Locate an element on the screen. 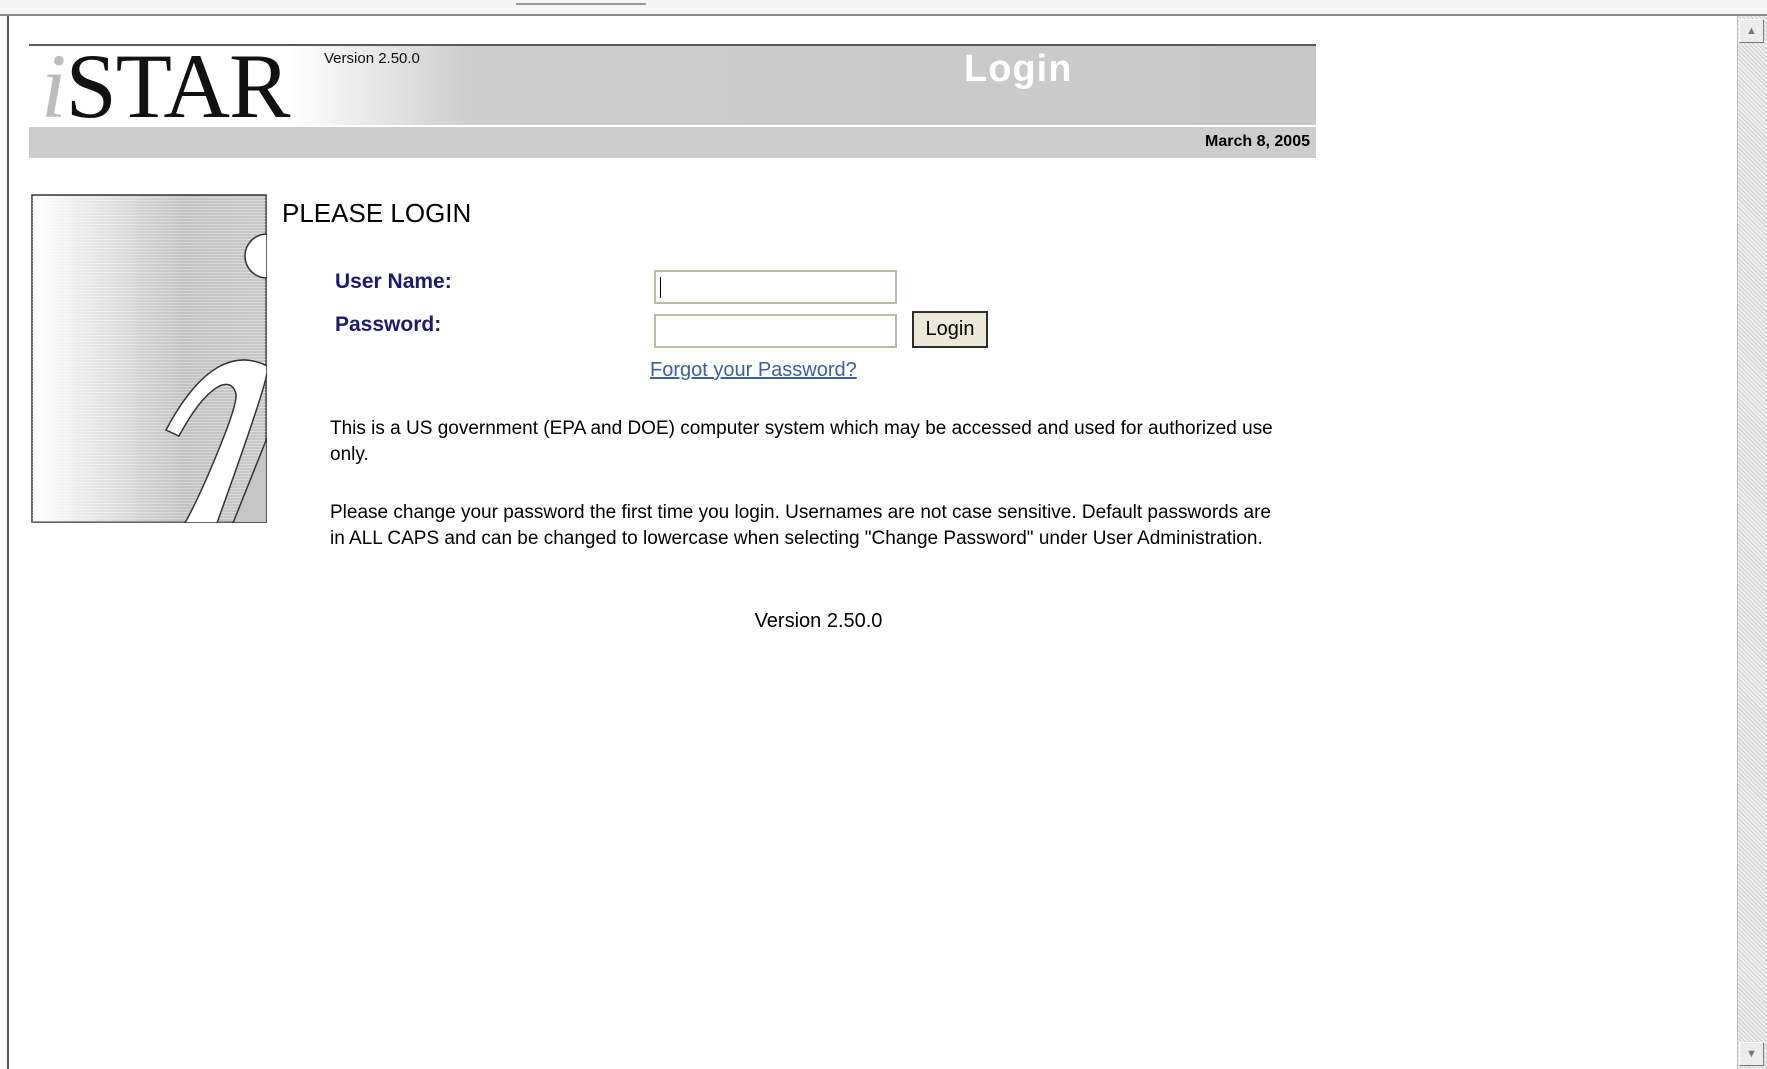 This screenshot has width=1767, height=1069. forgot-password-link: Forgot your Password? is located at coordinates (753, 370).